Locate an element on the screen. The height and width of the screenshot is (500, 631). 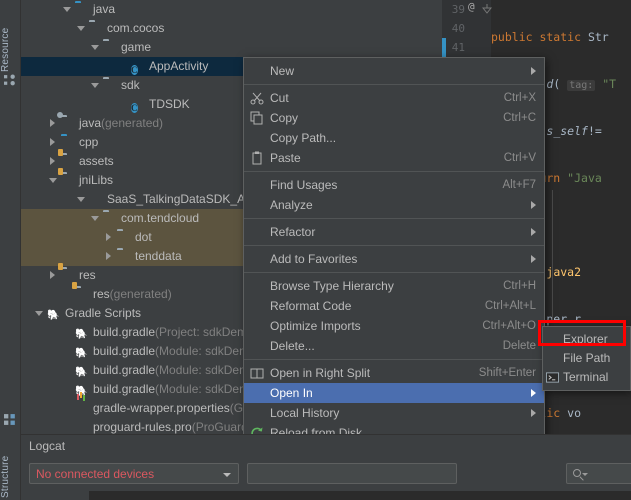
logcat-panel: Logcat No connected devices is located at coordinates (326, 467).